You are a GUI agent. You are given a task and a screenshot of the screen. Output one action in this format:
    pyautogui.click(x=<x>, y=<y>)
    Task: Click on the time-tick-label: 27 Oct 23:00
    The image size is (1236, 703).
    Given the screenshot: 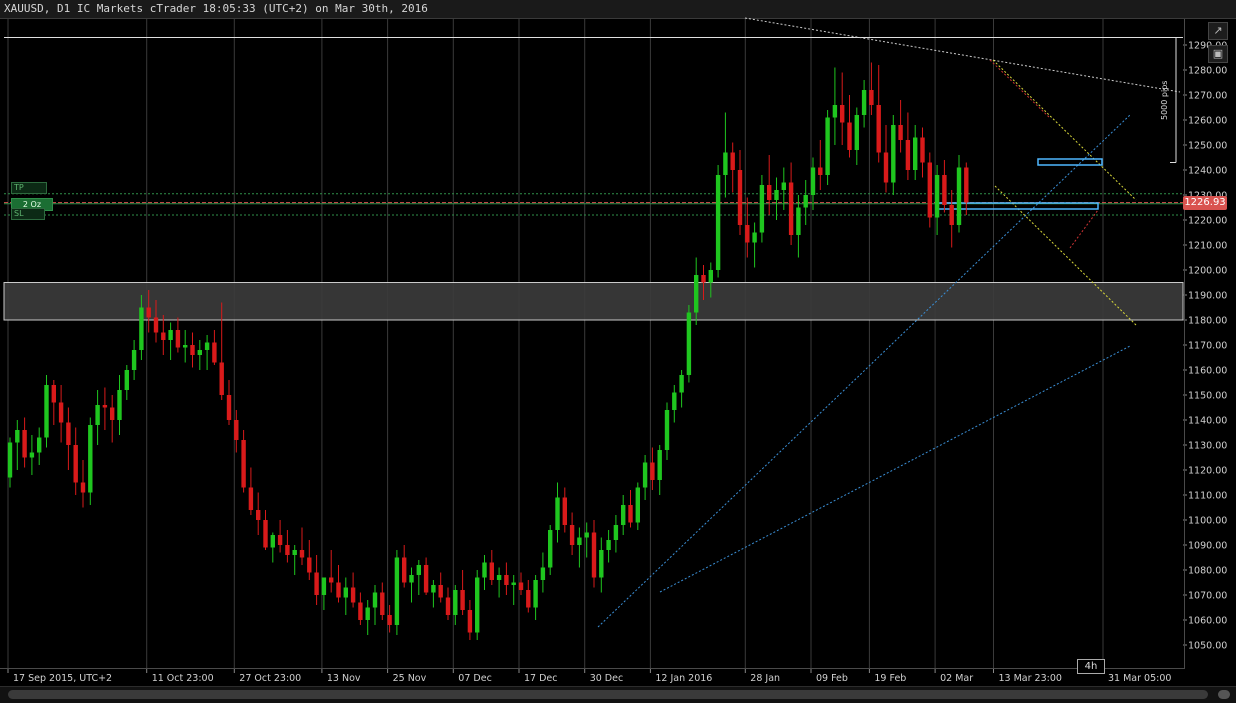 What is the action you would take?
    pyautogui.click(x=270, y=678)
    